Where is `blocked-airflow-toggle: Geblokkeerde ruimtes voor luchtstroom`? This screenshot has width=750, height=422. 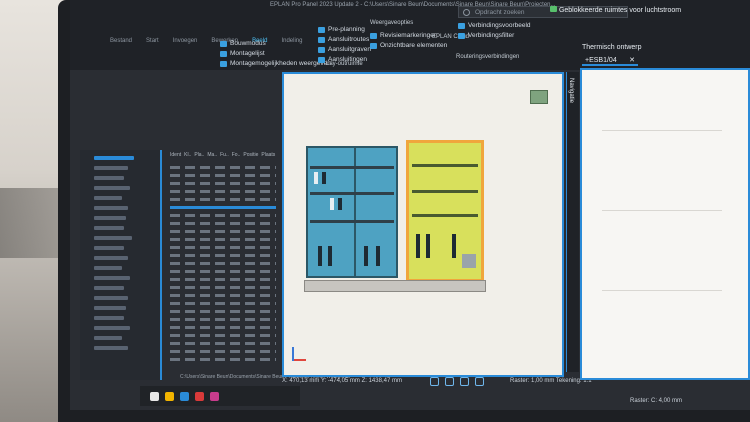
blocked-airflow-toggle: Geblokkeerde ruimtes voor luchtstroom is located at coordinates (615, 10).